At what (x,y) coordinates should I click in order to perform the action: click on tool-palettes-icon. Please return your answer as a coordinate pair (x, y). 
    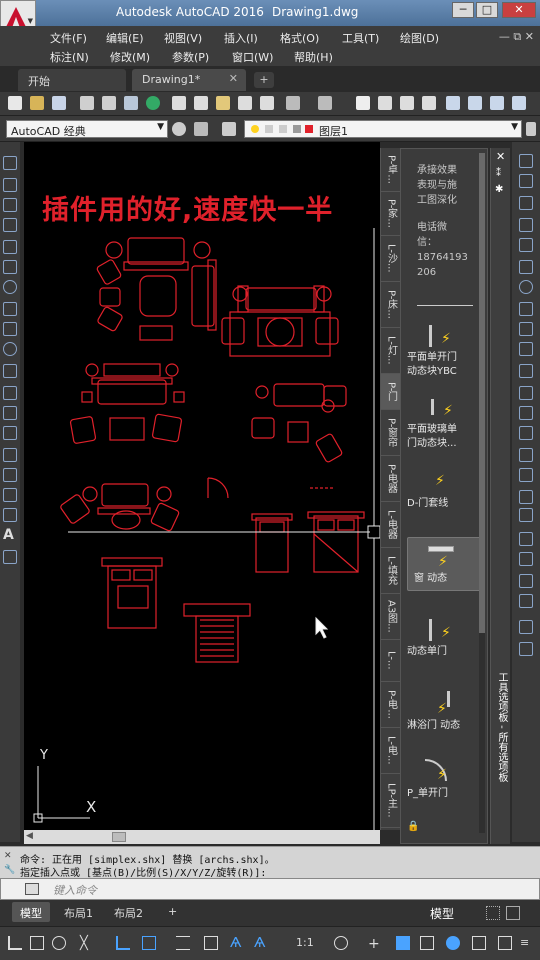
    Looking at the image, I should click on (497, 103).